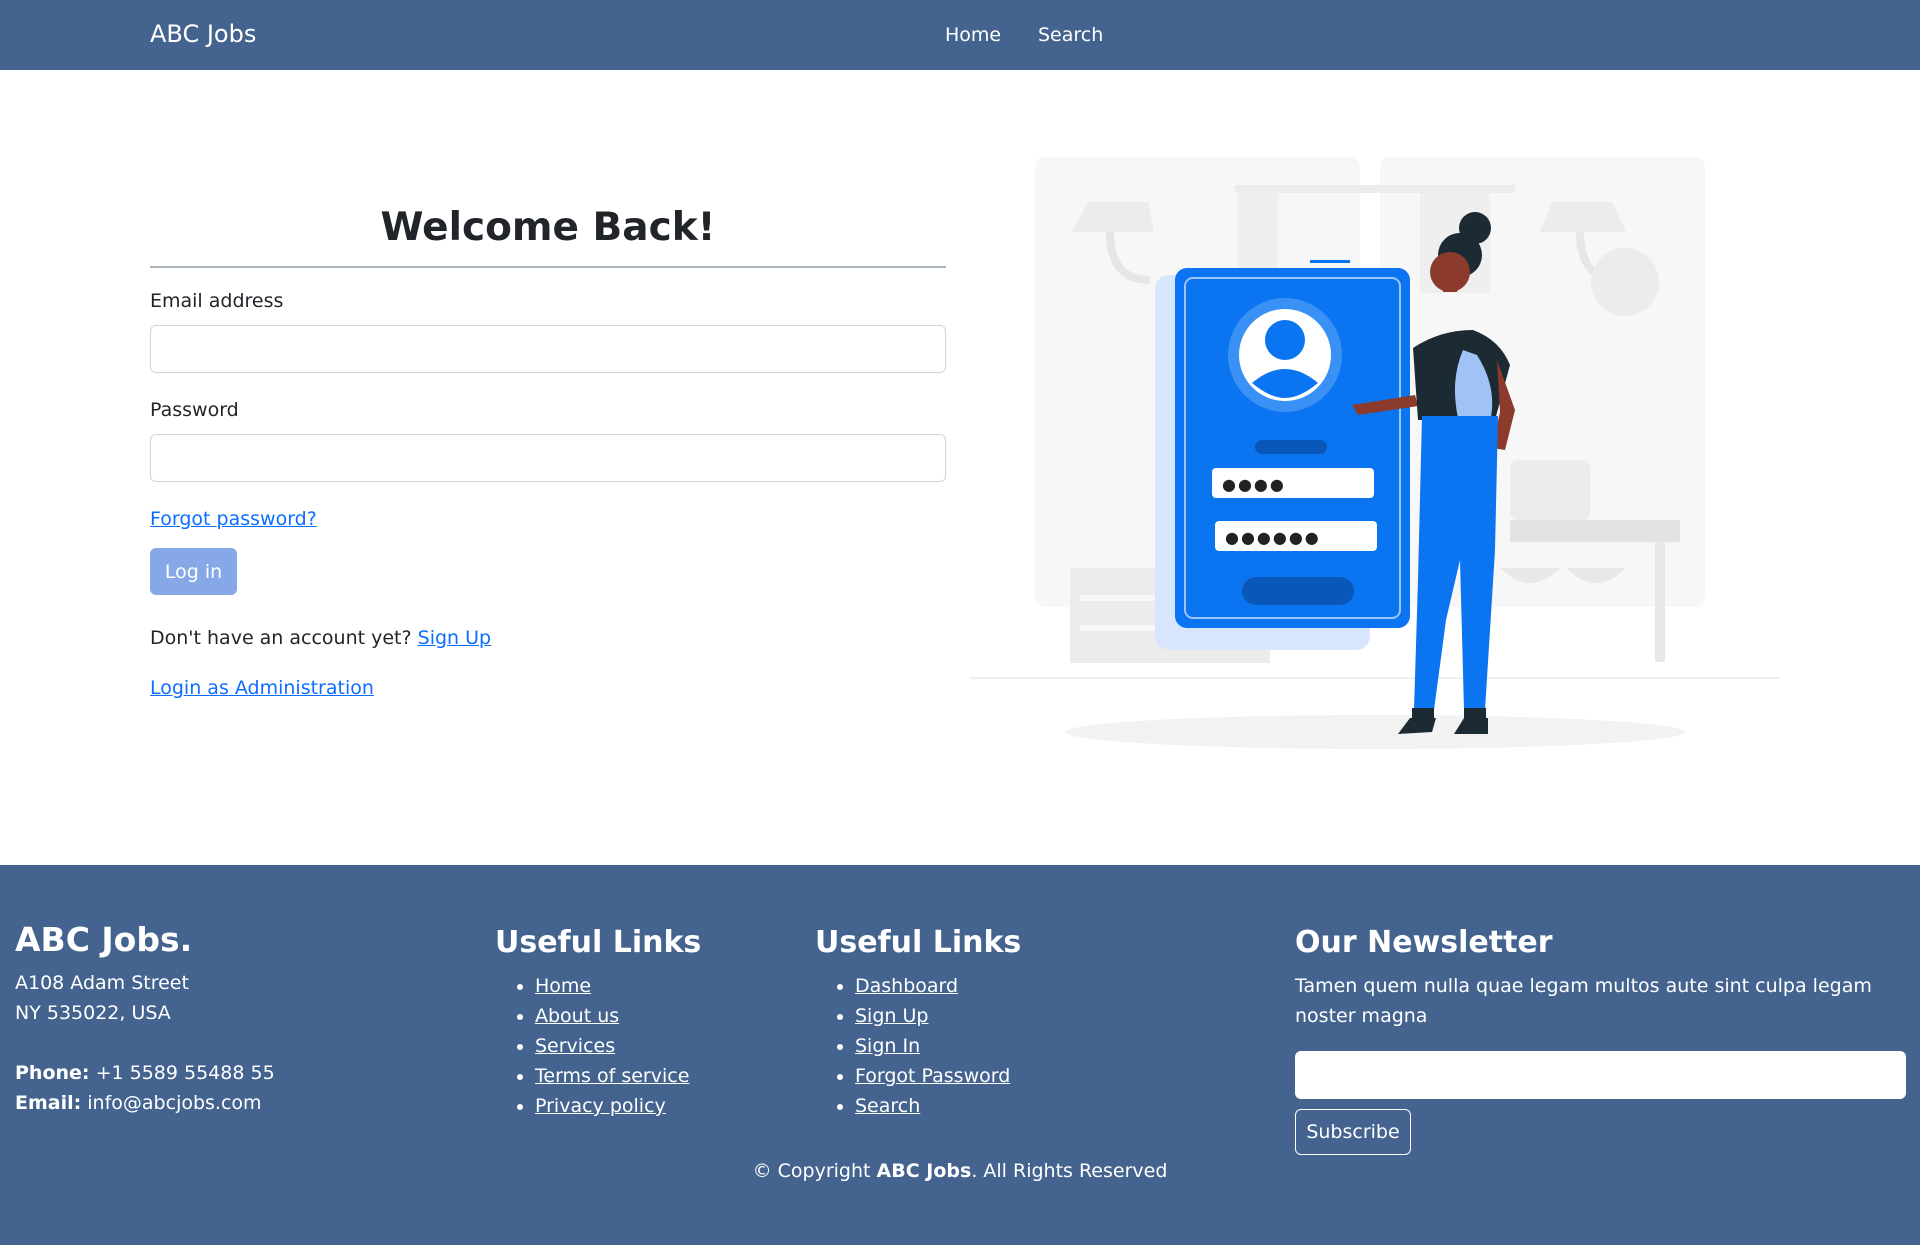 This screenshot has width=1920, height=1245. What do you see at coordinates (185, 1073) in the screenshot?
I see `footer-phone-value: +1 5589 55488 55` at bounding box center [185, 1073].